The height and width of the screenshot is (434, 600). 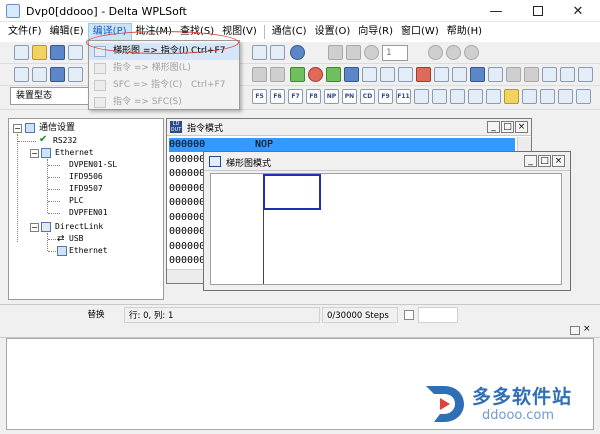 I want to click on out-f9-icon: F9, so click(x=385, y=96).